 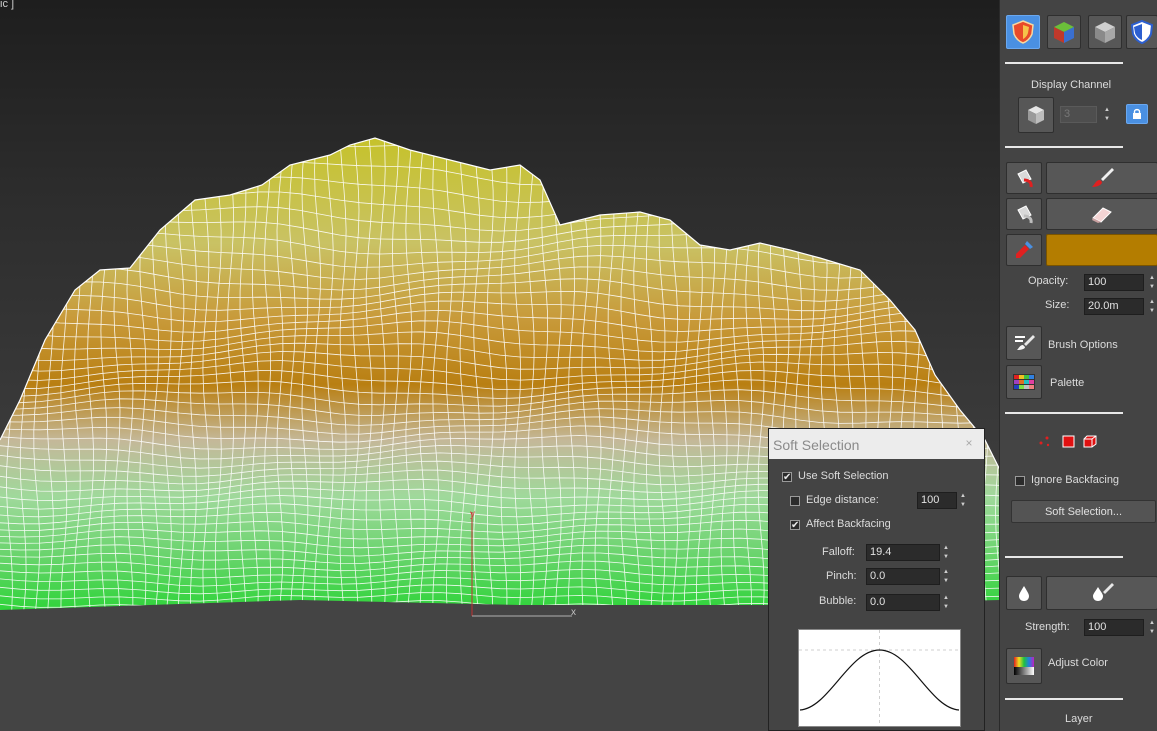 I want to click on soft-selection-titlebar: Soft Selection ×, so click(x=876, y=444).